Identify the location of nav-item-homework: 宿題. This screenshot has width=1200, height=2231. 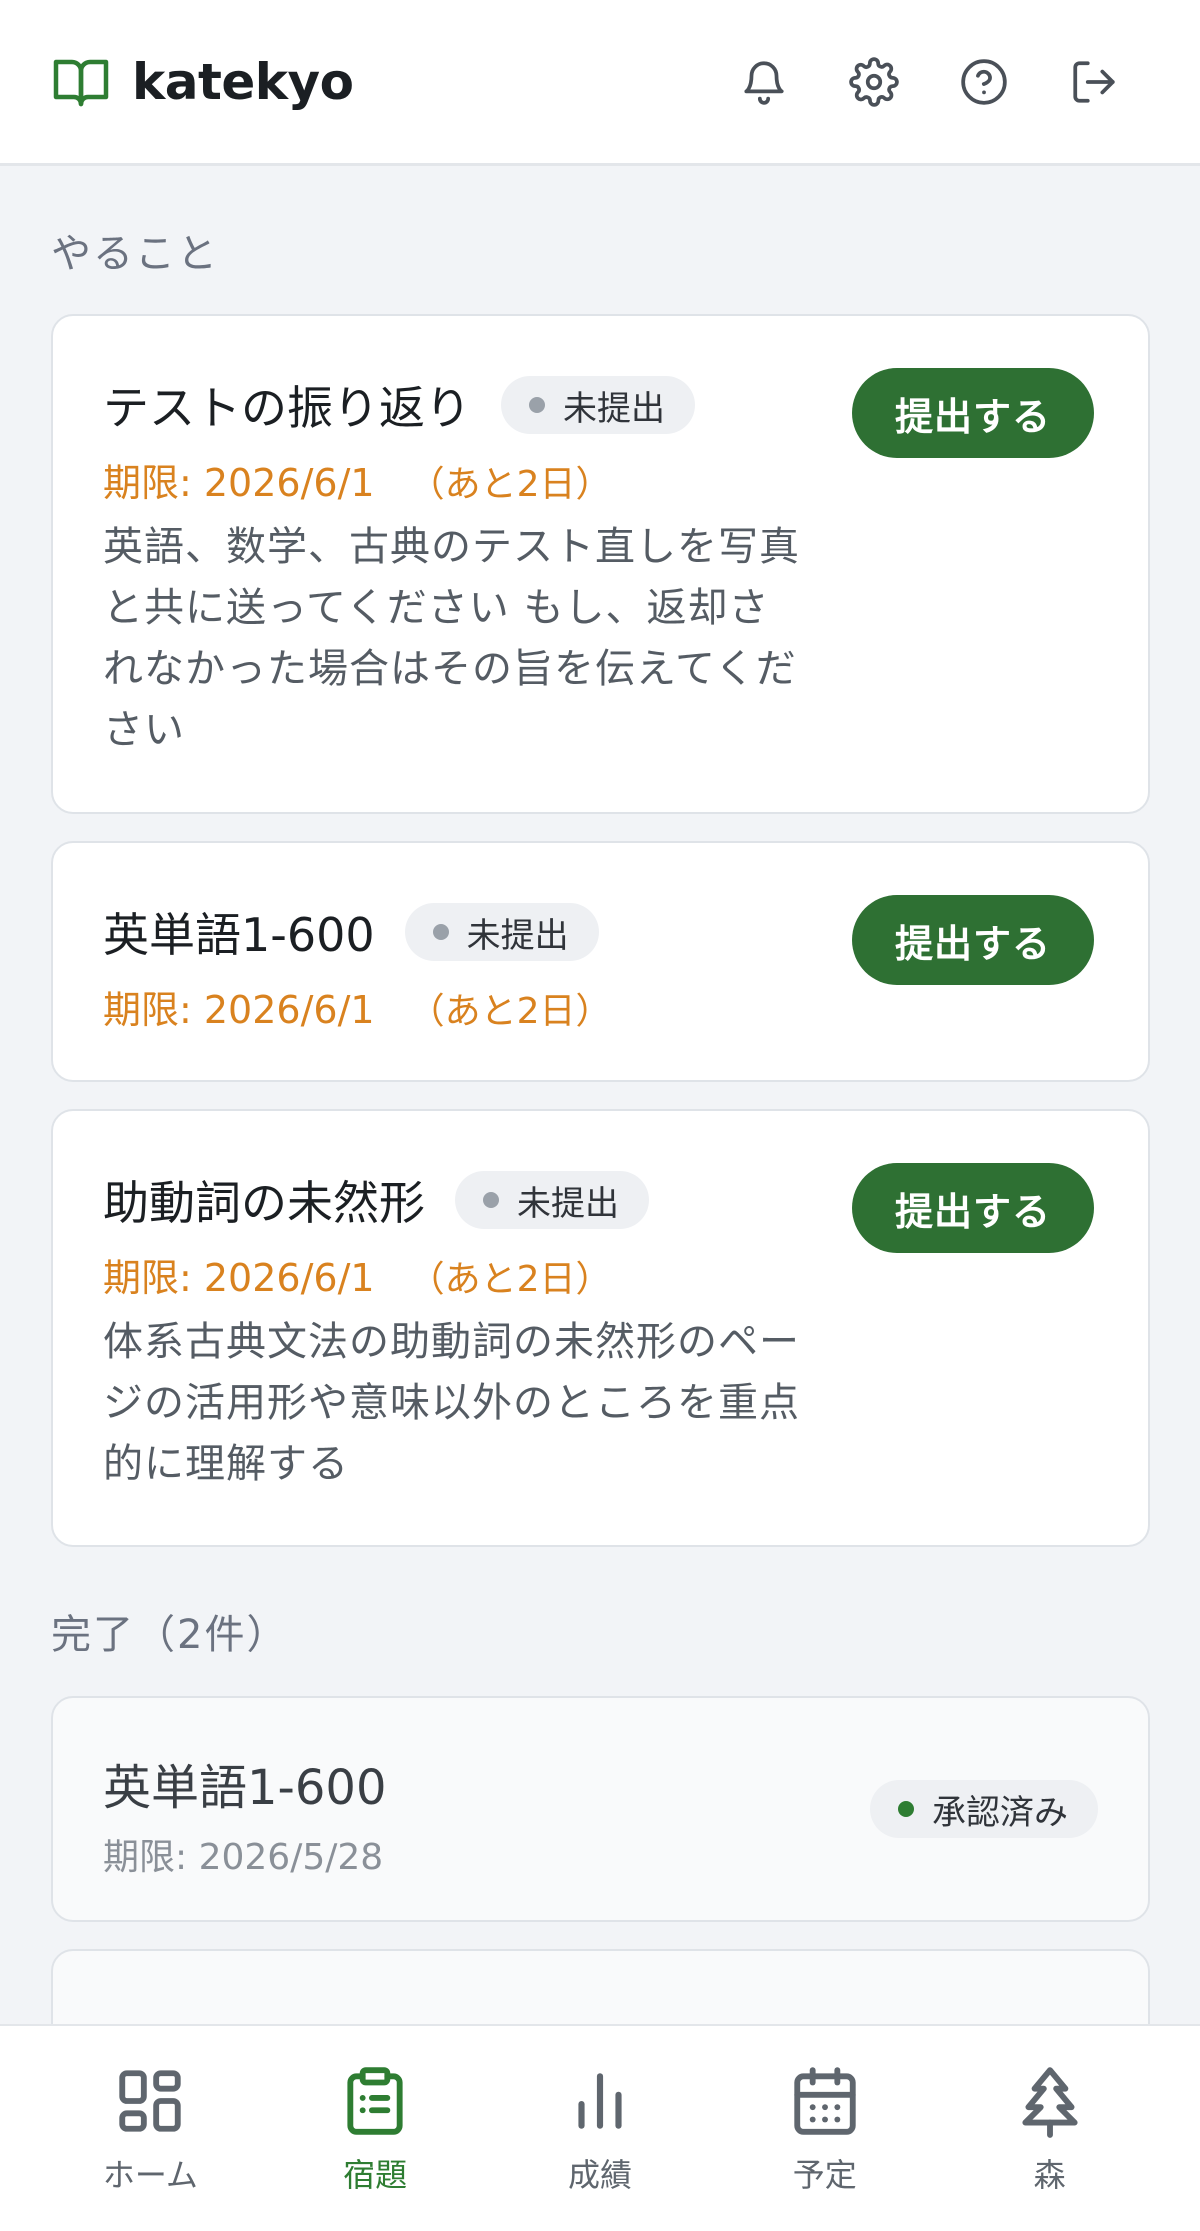
(375, 2128).